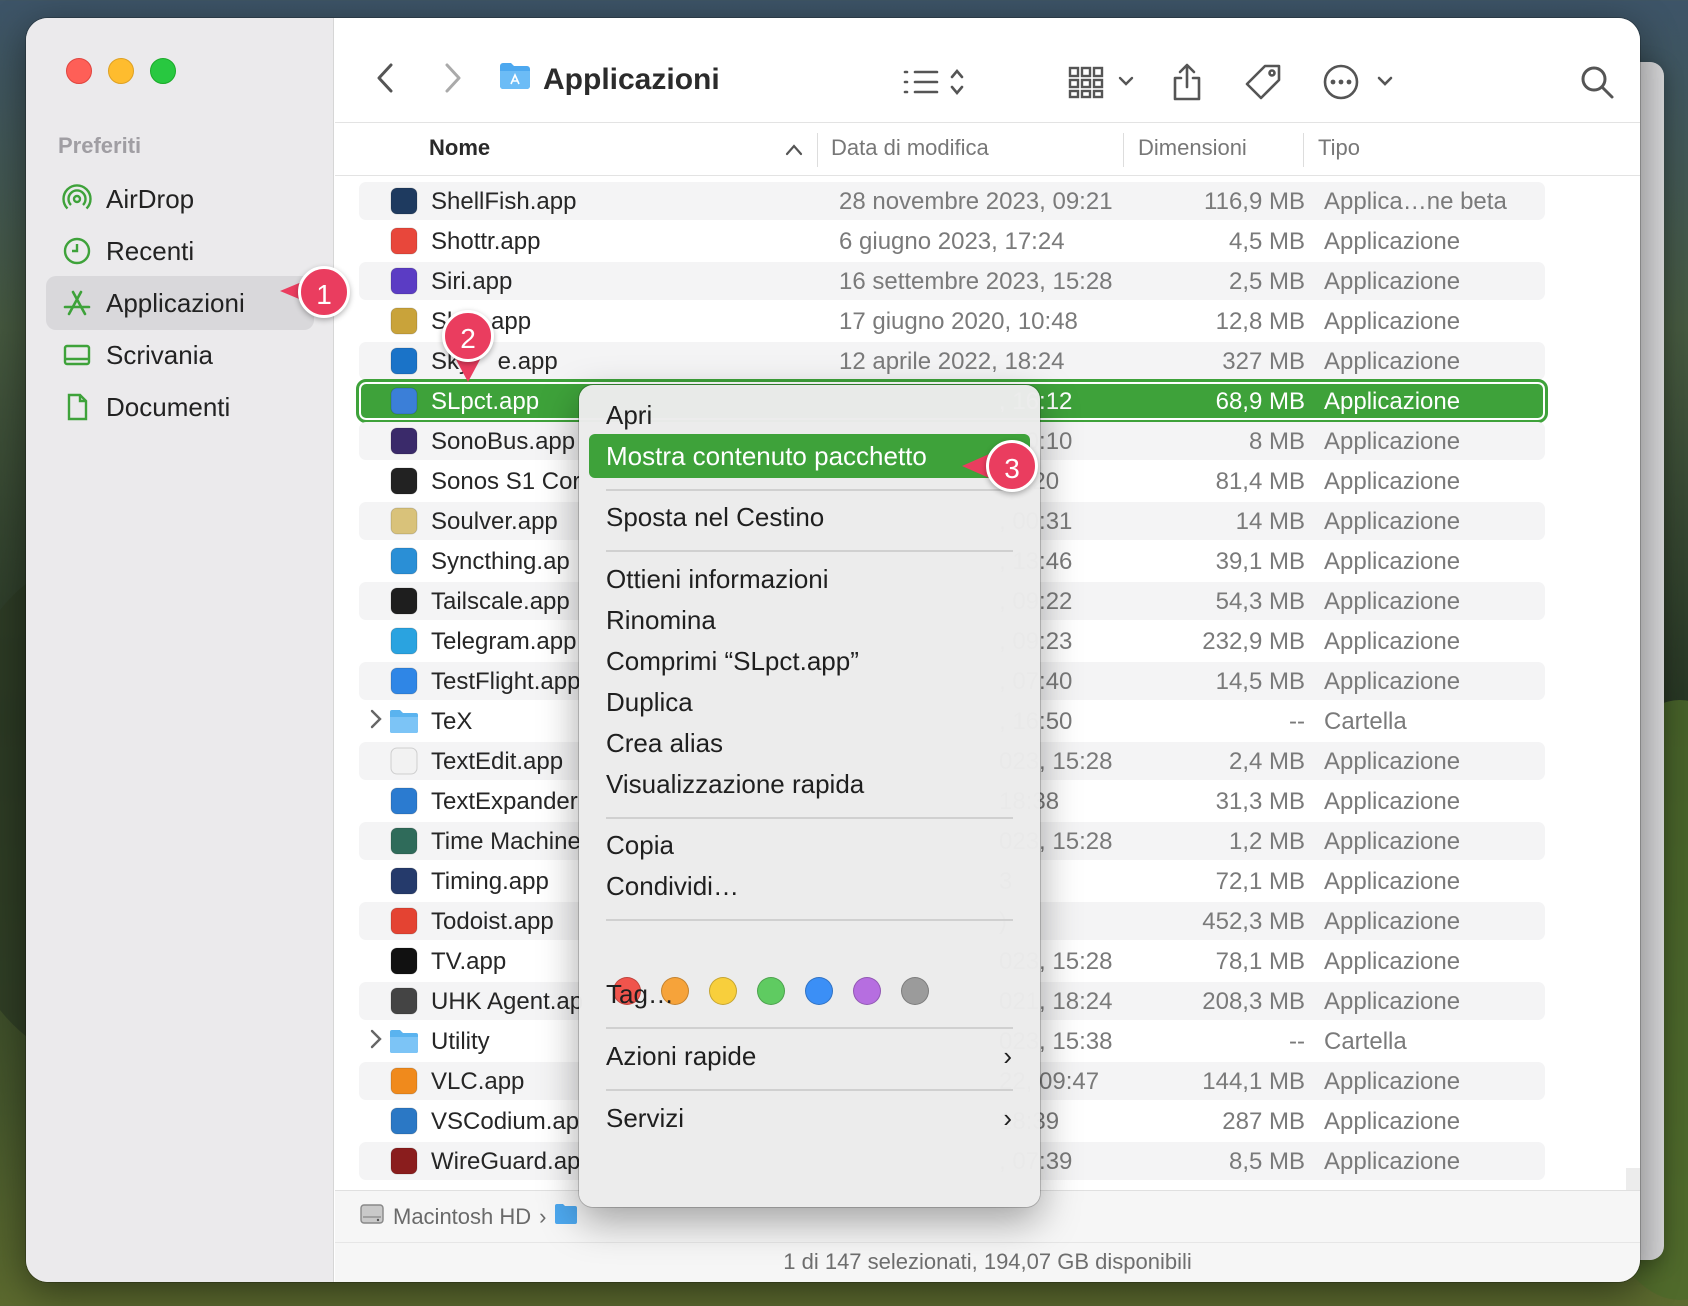 The image size is (1688, 1306). What do you see at coordinates (910, 148) in the screenshot?
I see `column-header-date: Data di modifica` at bounding box center [910, 148].